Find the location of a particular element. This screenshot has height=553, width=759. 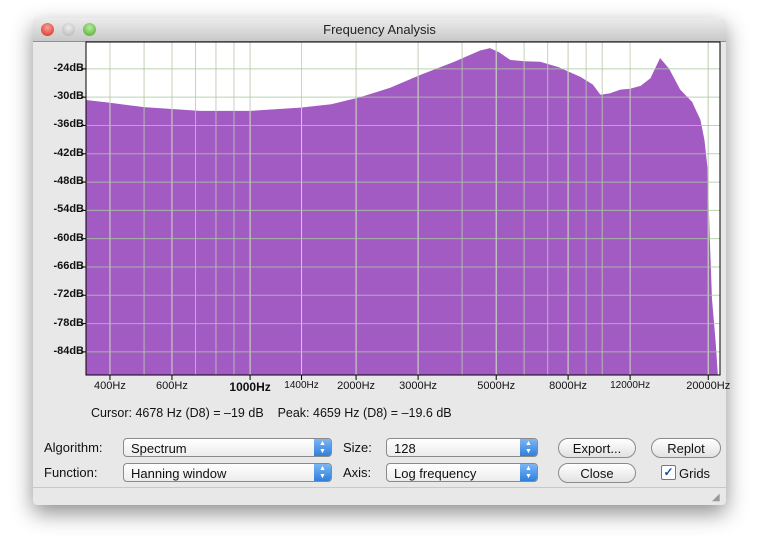

grids-checkbox: ✓ is located at coordinates (668, 472).